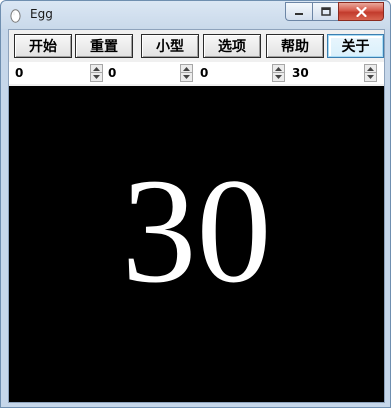  Describe the element at coordinates (57, 73) in the screenshot. I see `days-spinbox: 0` at that location.